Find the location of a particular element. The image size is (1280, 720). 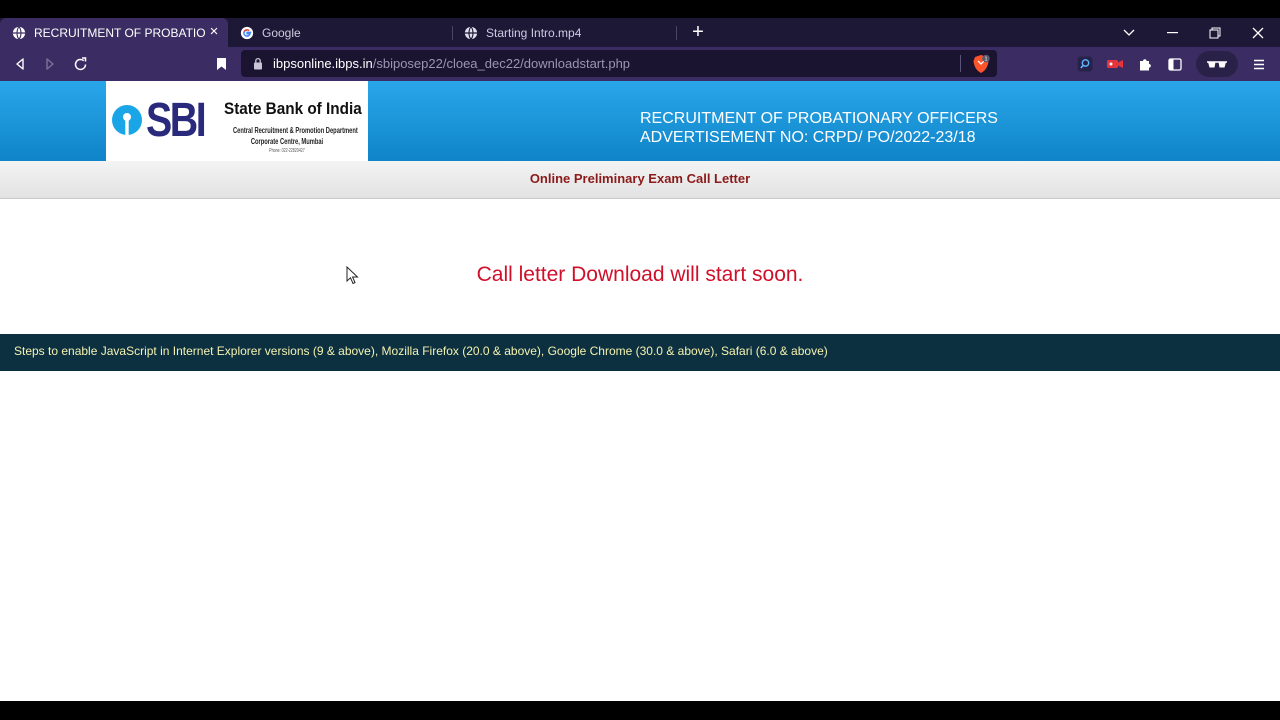

reload-button is located at coordinates (80, 64).